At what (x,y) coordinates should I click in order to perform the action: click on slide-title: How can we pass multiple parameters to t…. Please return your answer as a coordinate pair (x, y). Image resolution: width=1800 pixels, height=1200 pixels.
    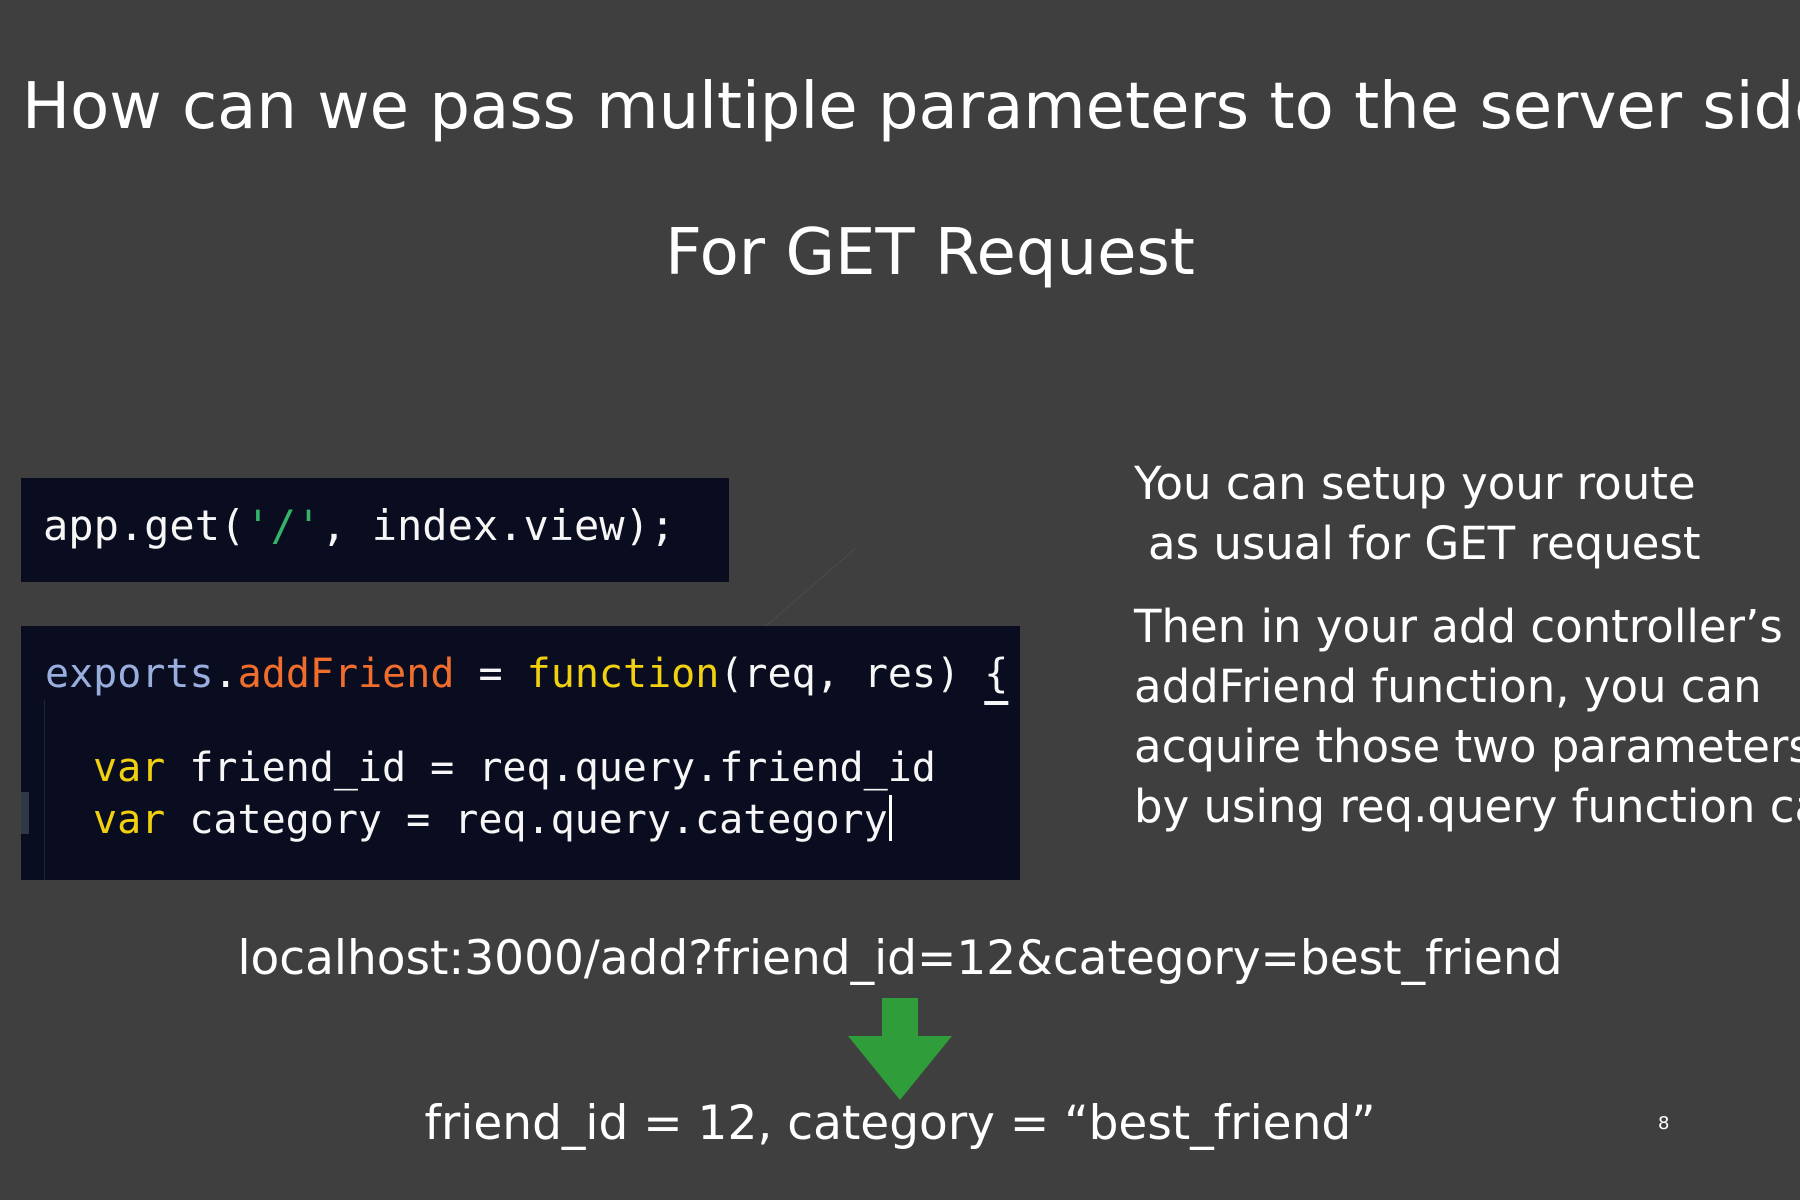
    Looking at the image, I should click on (911, 107).